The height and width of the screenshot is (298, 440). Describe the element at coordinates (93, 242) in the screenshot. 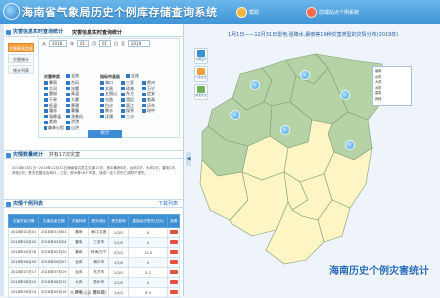

I see `table-row: 2018年03月02 2018年03月04 雷电 三亚市 1/1/0 0` at that location.